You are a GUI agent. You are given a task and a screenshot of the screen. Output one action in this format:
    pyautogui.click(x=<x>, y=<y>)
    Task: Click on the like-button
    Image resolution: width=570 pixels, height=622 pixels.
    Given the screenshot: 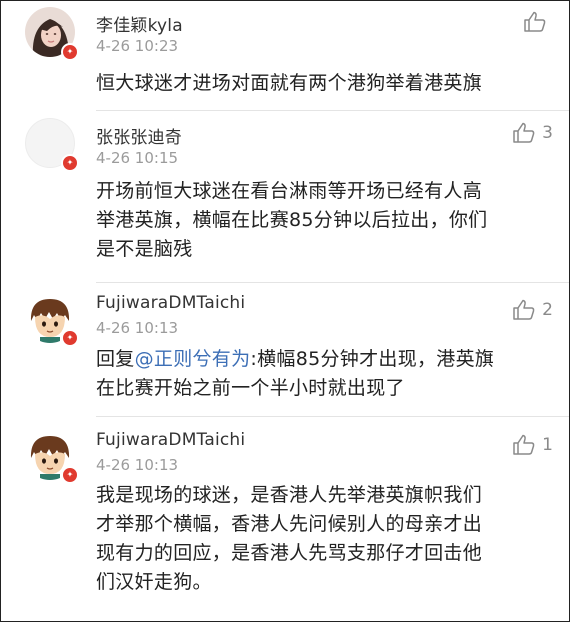 What is the action you would take?
    pyautogui.click(x=538, y=22)
    